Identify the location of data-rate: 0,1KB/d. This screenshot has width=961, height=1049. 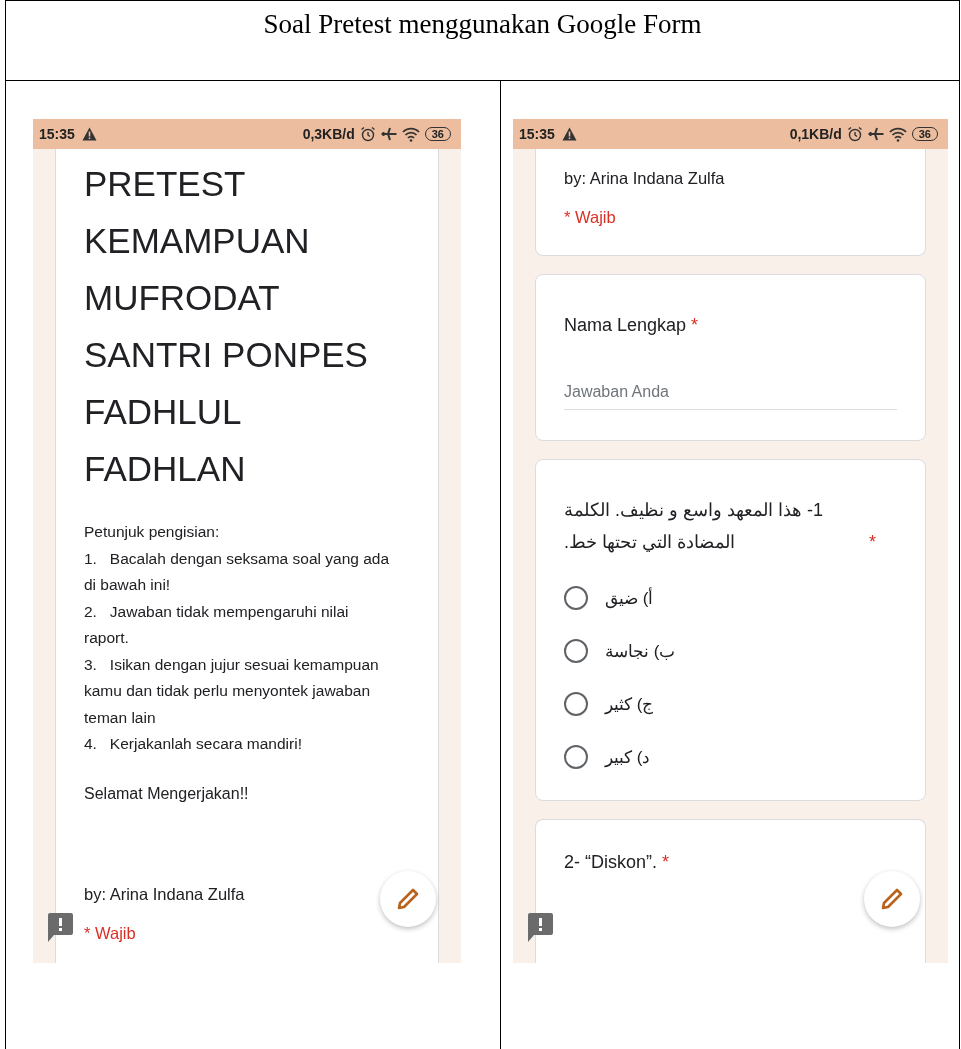
(815, 134).